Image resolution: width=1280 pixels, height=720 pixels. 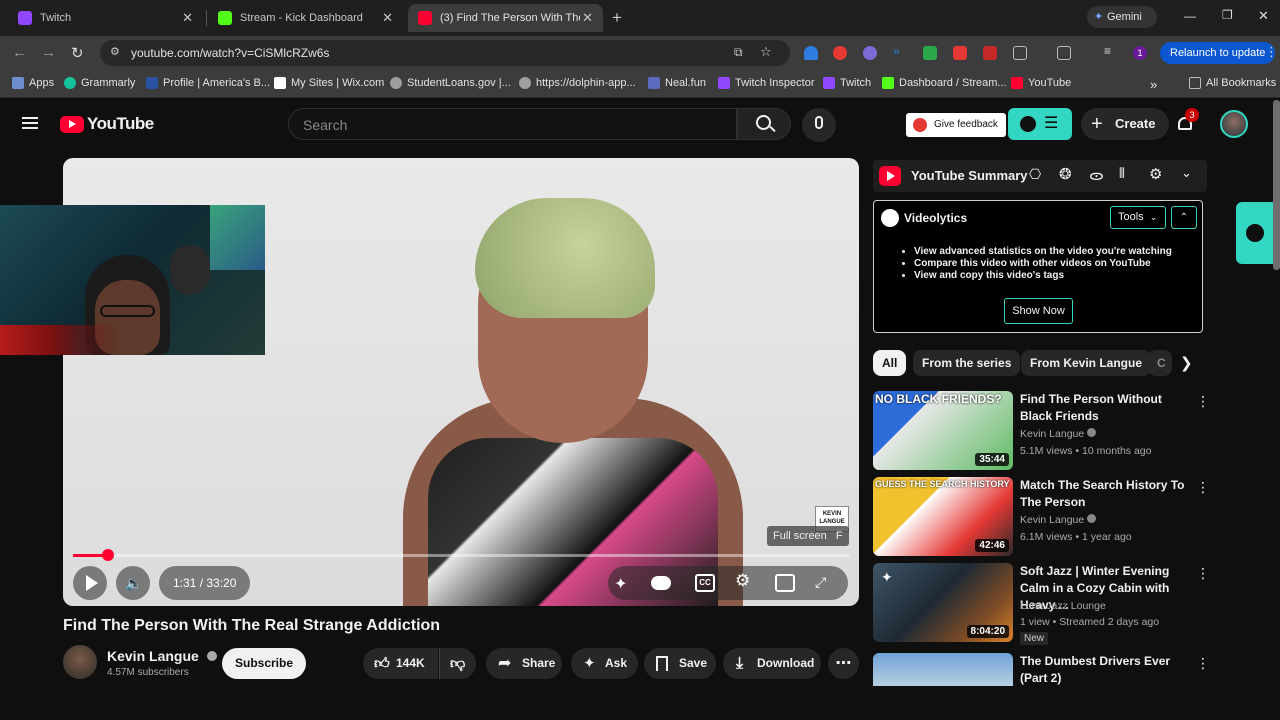 What do you see at coordinates (107, 555) in the screenshot?
I see `progress-scrubber` at bounding box center [107, 555].